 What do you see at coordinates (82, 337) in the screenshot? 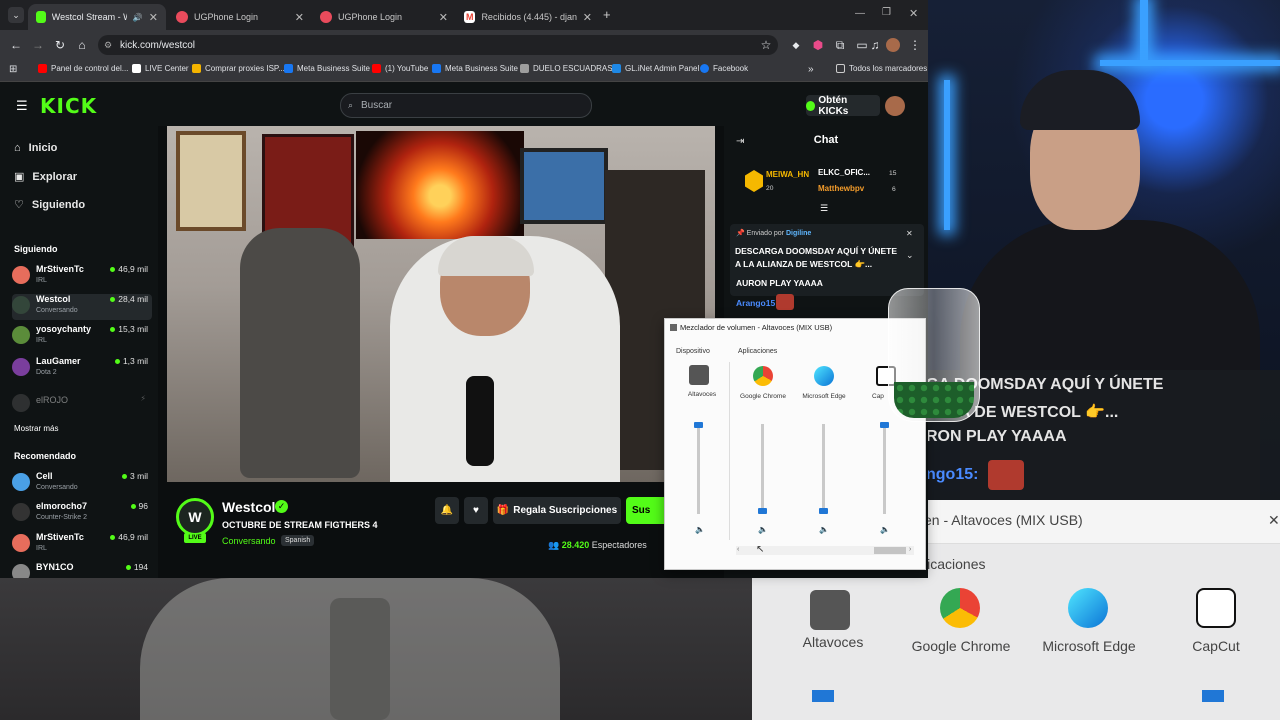
I see `following-item: yosoychanty IRL 15,3 mil` at bounding box center [82, 337].